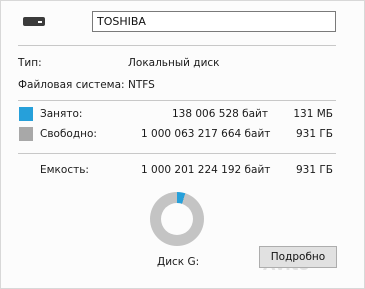  What do you see at coordinates (30, 63) in the screenshot?
I see `type-label: Тип:` at bounding box center [30, 63].